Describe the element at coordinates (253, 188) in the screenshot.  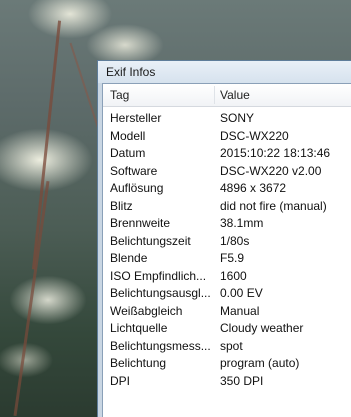
I see `row-value: 4896 x 3672` at that location.